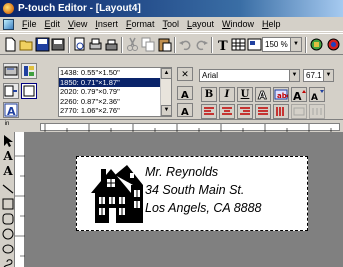  Describe the element at coordinates (171, 8) in the screenshot. I see `title-bar: P-touch Editor - [Layout4]` at that location.